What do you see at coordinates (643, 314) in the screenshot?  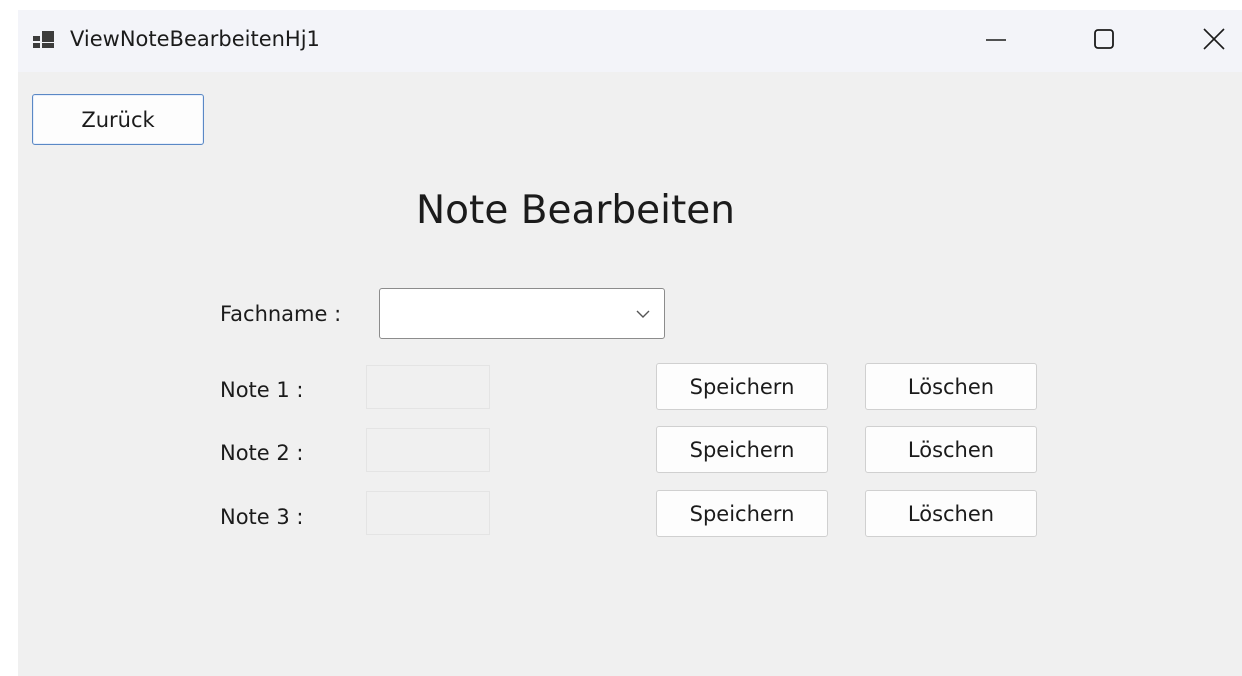 I see `chevron-down-icon` at bounding box center [643, 314].